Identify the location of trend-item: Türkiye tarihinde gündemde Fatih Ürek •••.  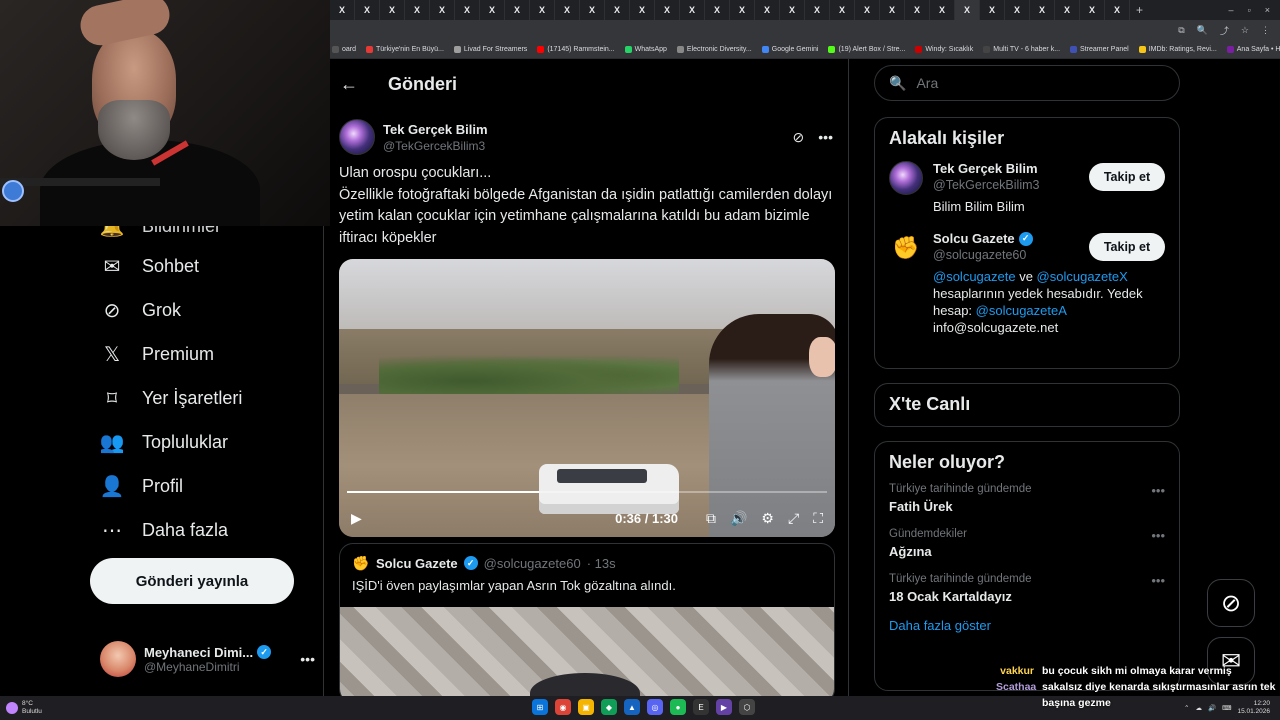
(1027, 495).